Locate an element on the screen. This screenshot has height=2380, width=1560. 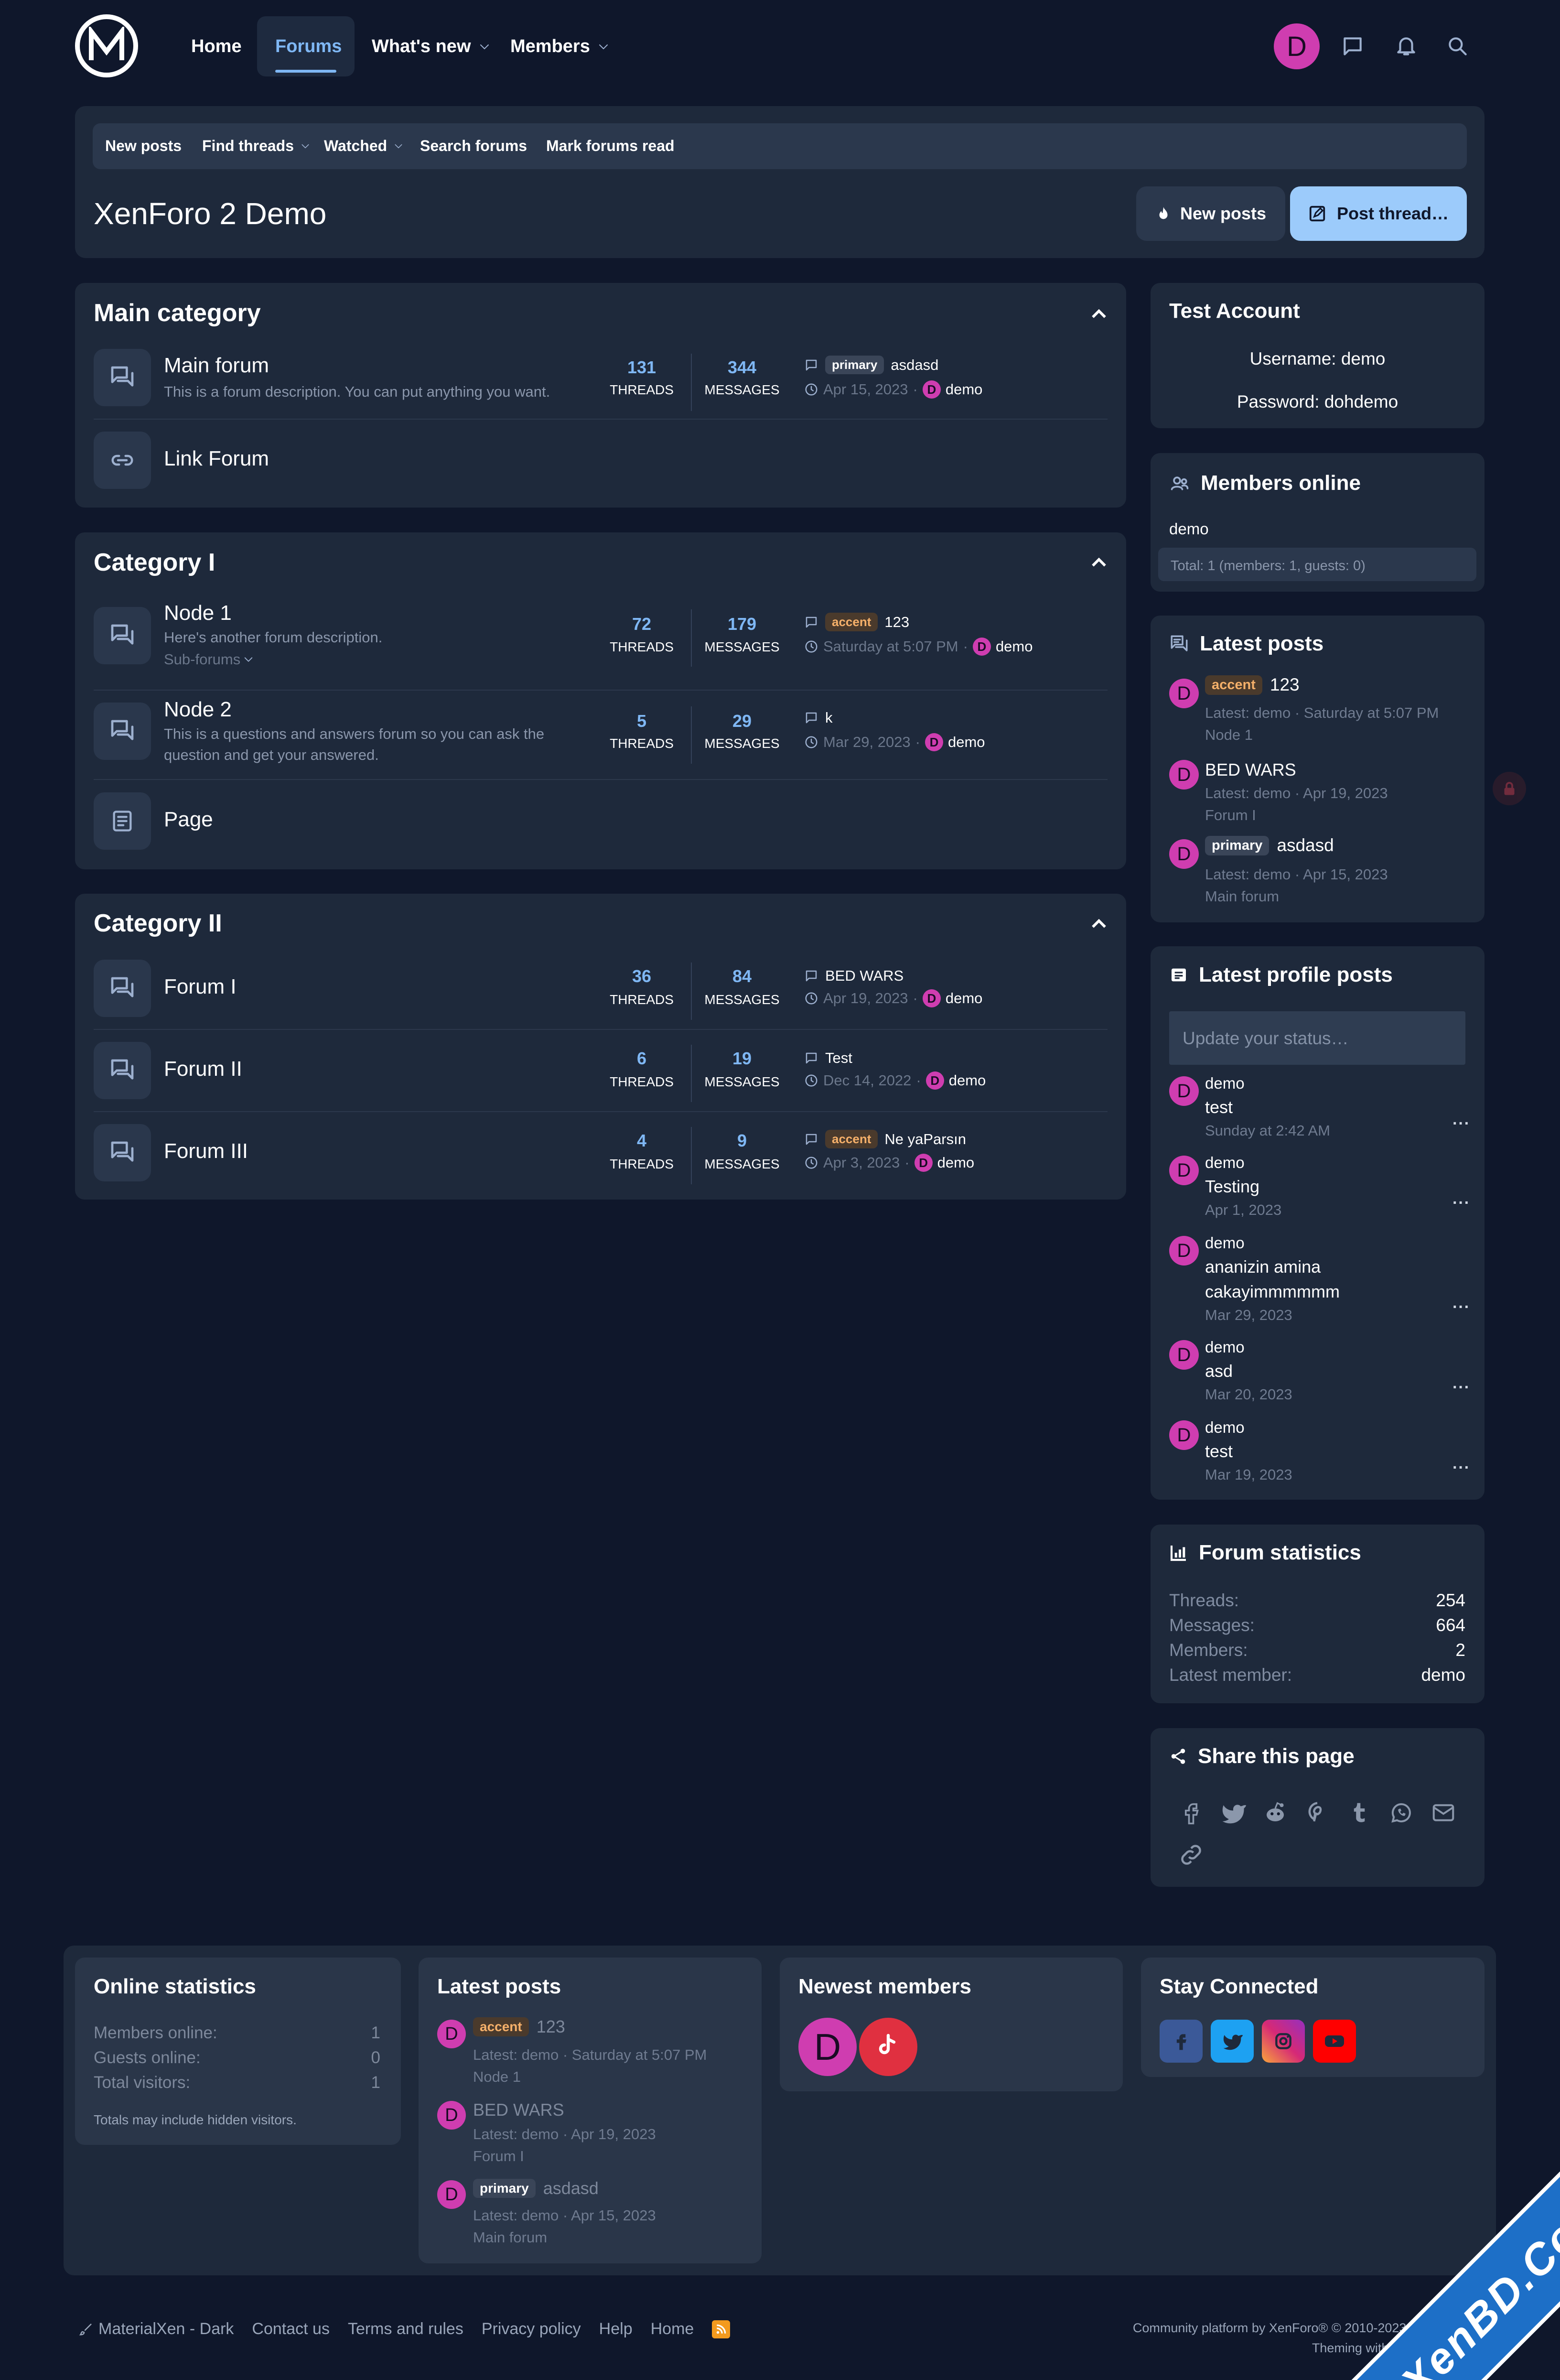
latest-post-forum: Forum I is located at coordinates (1230, 815).